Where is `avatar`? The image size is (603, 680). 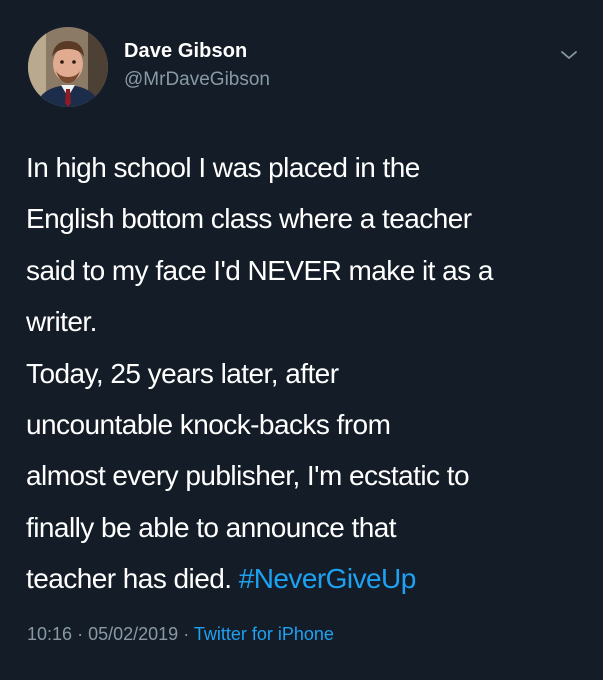
avatar is located at coordinates (68, 67).